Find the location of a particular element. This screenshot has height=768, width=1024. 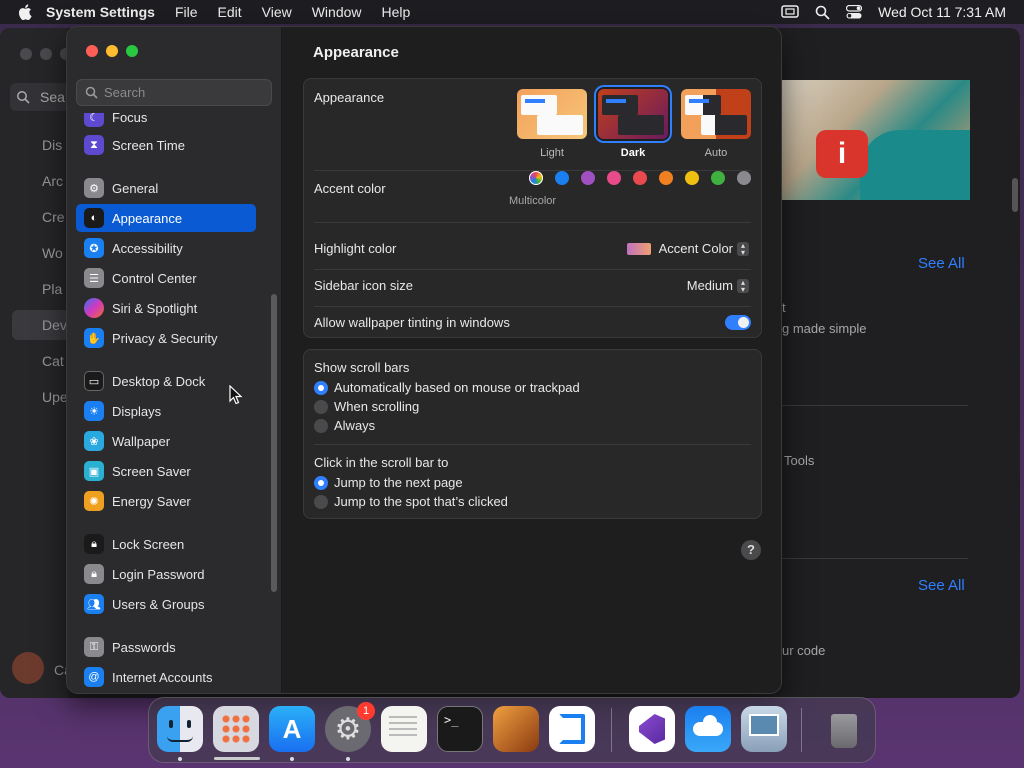

control-center-menu-icon is located at coordinates (854, 12).